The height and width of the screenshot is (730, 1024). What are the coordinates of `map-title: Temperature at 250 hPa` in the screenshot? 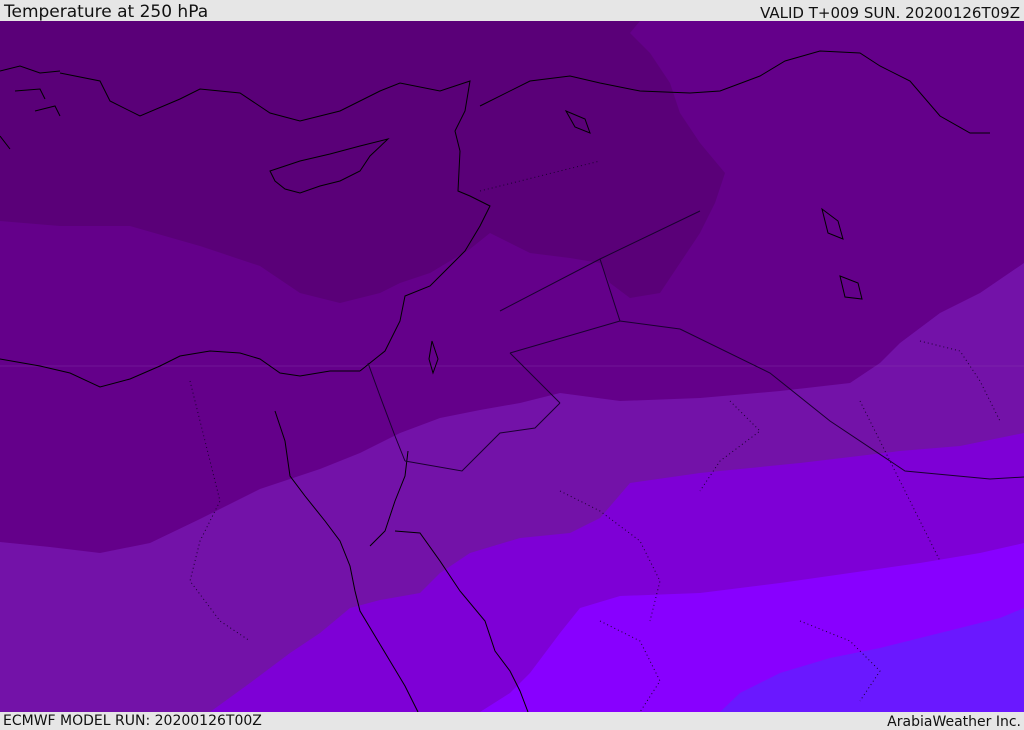 It's located at (106, 12).